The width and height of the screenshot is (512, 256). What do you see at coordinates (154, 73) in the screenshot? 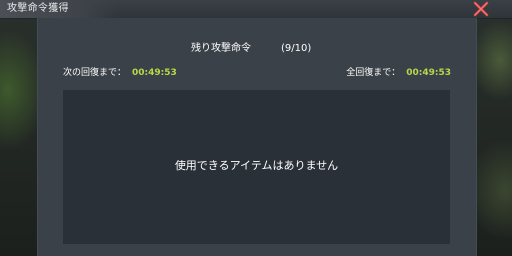
I see `next-recovery-time: 00:49:53` at bounding box center [154, 73].